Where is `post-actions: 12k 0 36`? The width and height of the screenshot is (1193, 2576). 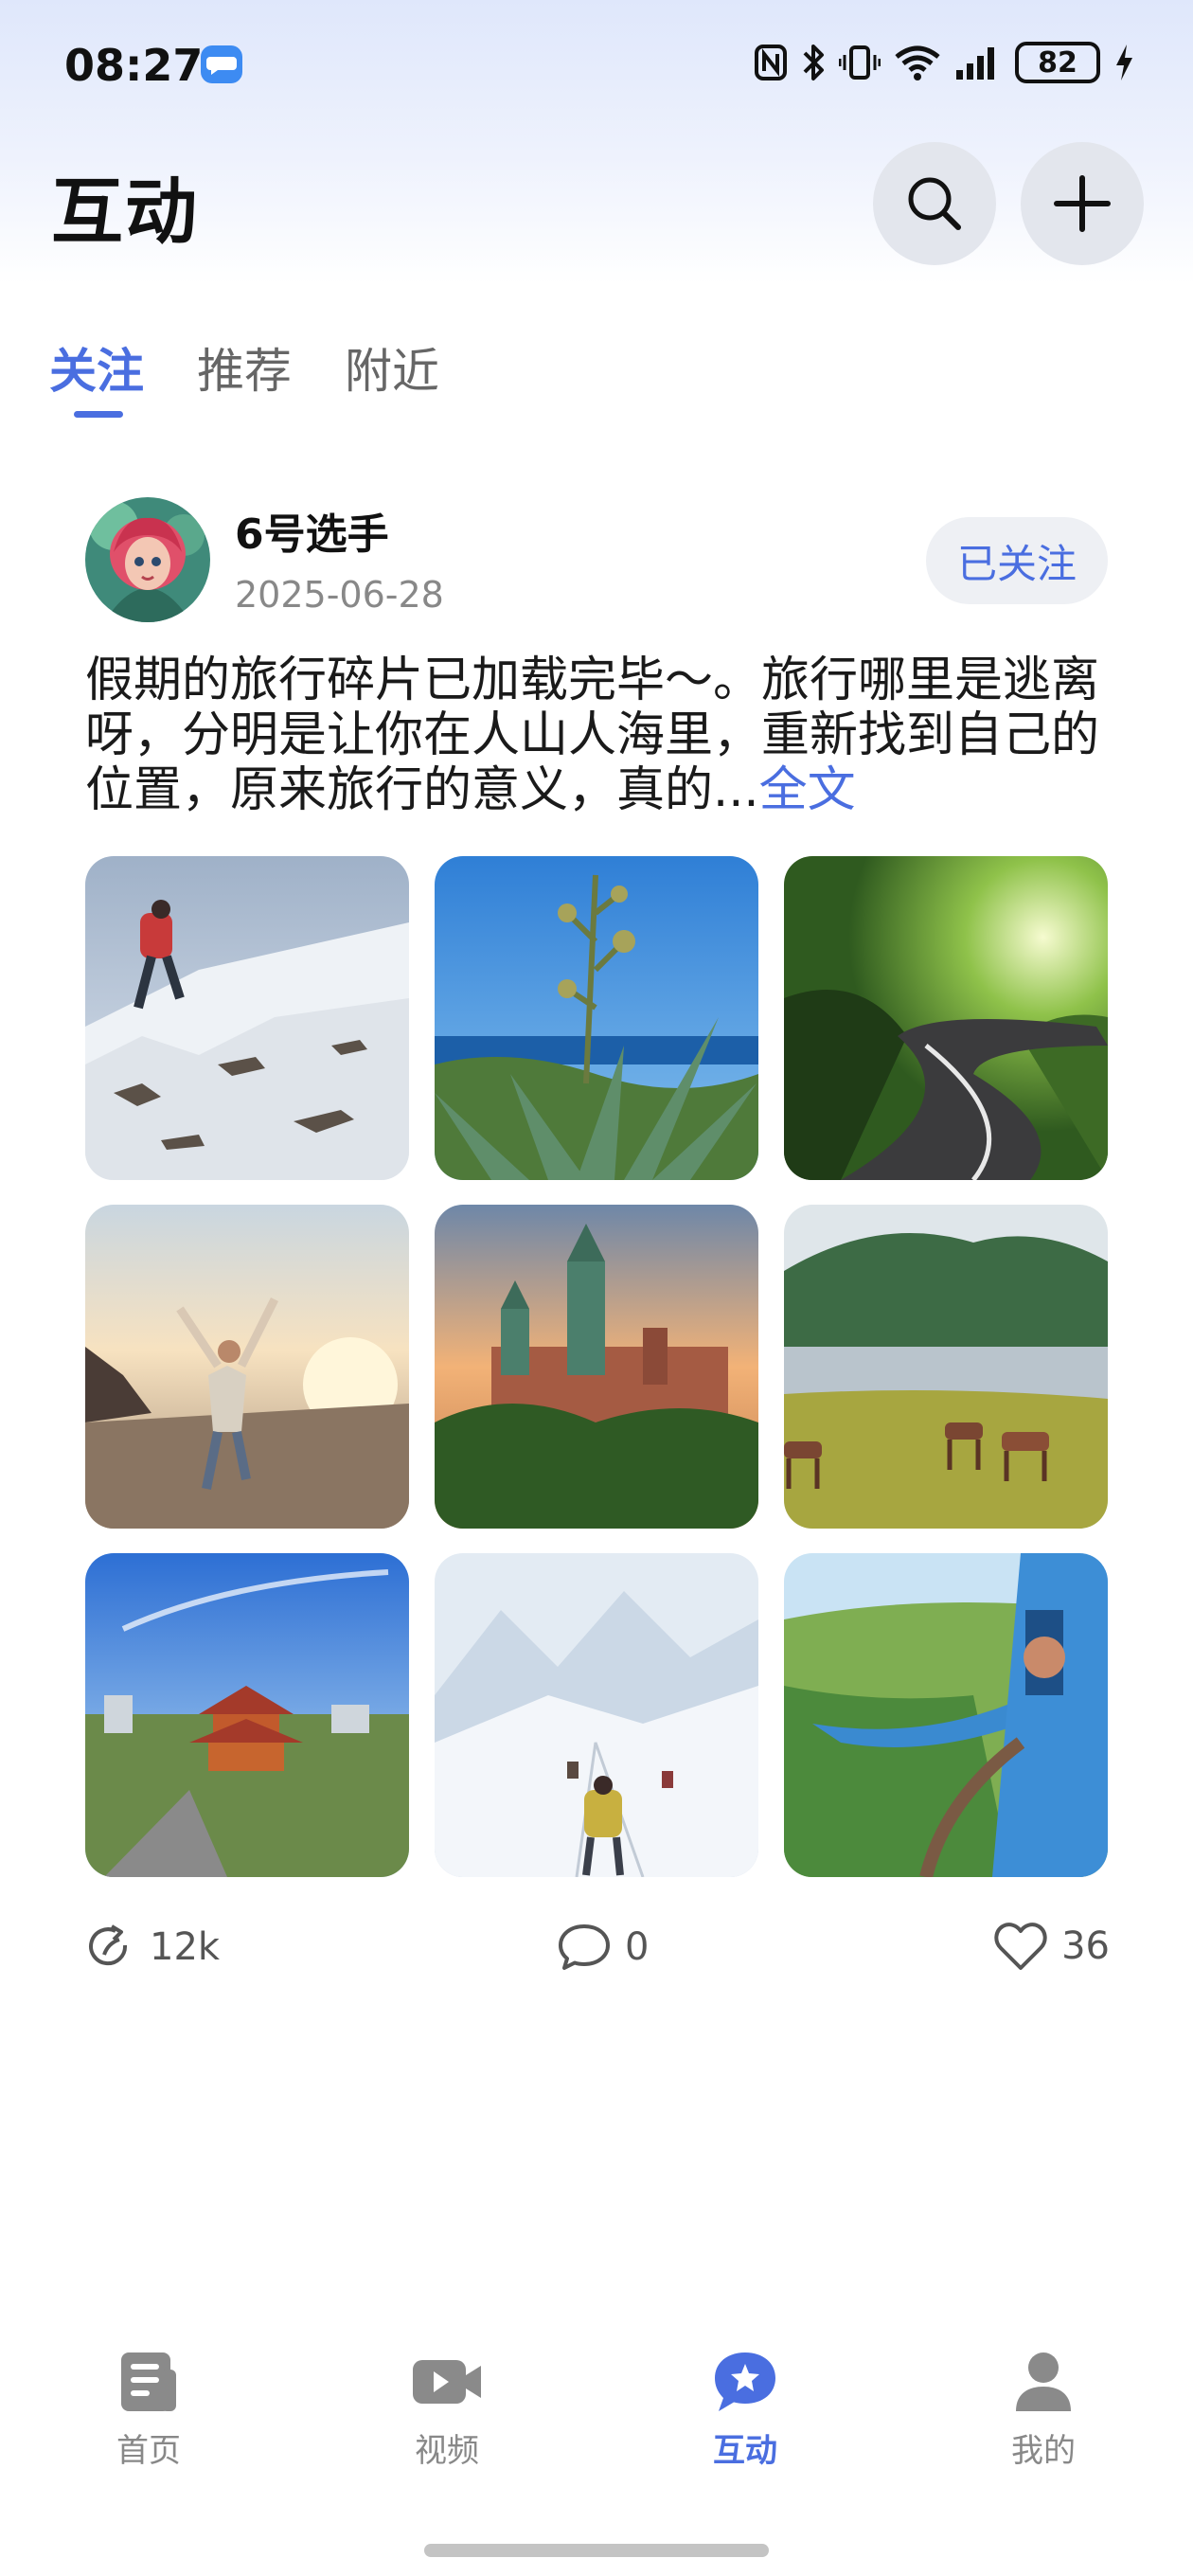 post-actions: 12k 0 36 is located at coordinates (596, 1949).